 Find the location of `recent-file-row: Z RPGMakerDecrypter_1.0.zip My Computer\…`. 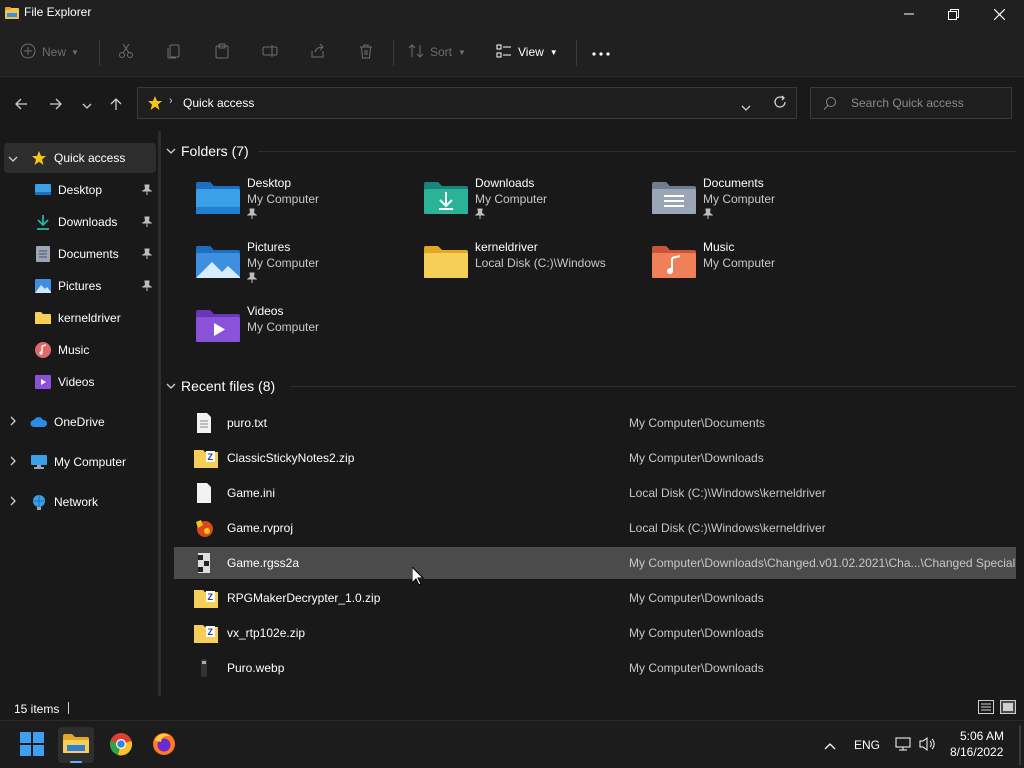

recent-file-row: Z RPGMakerDecrypter_1.0.zip My Computer\… is located at coordinates (595, 598).